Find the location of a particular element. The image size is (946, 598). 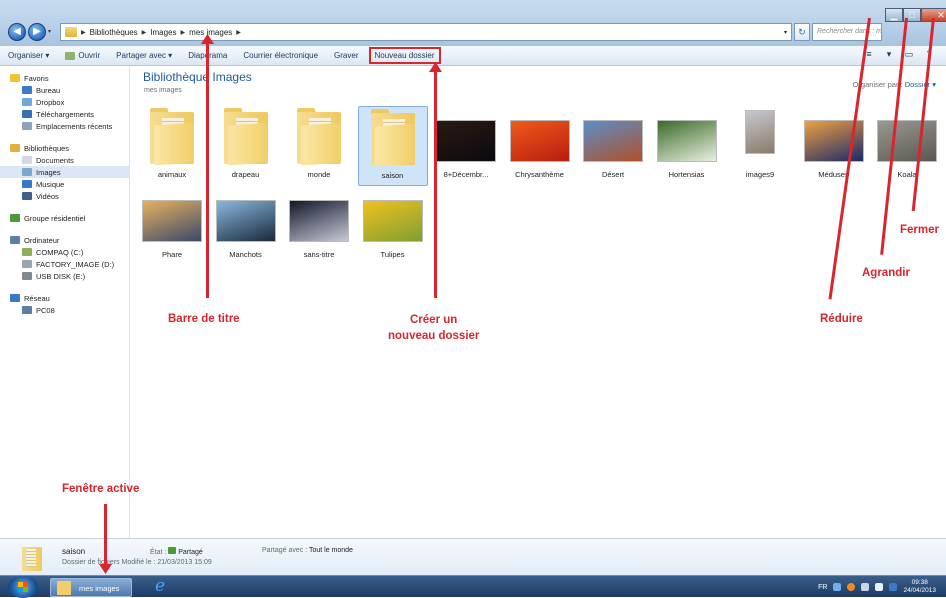

nav-item-pictures: Images is located at coordinates (64, 172).